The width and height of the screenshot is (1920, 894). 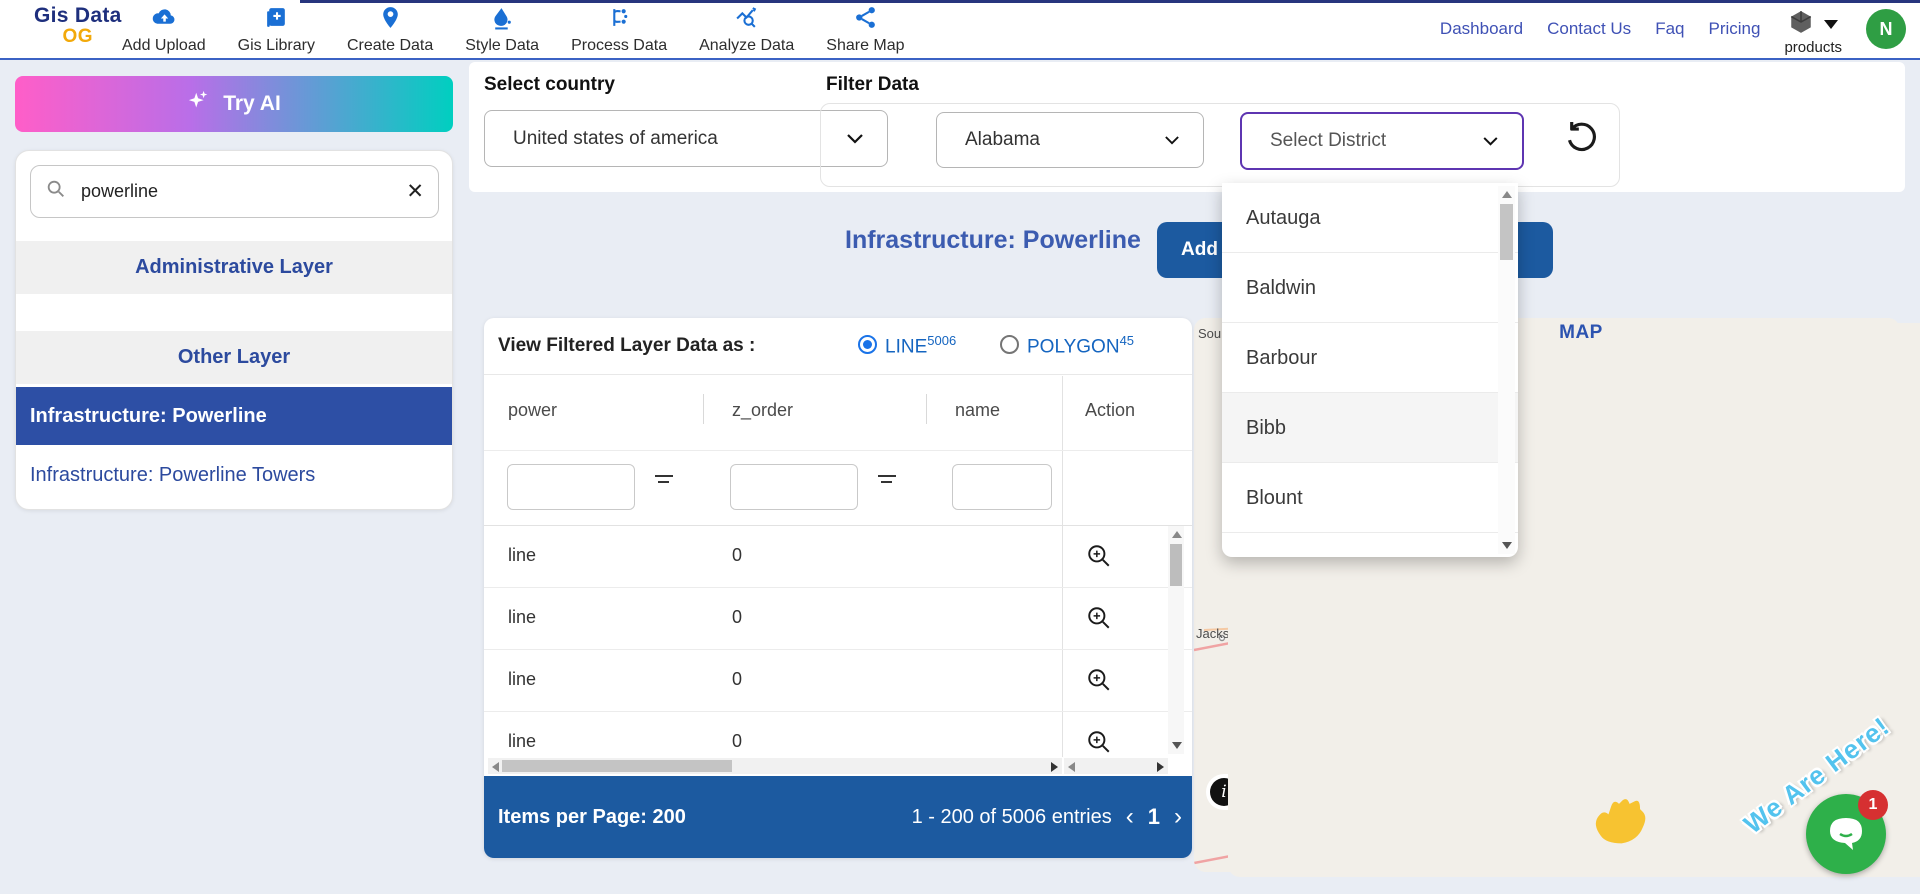 I want to click on filter-data-label: Filter Data, so click(x=872, y=84).